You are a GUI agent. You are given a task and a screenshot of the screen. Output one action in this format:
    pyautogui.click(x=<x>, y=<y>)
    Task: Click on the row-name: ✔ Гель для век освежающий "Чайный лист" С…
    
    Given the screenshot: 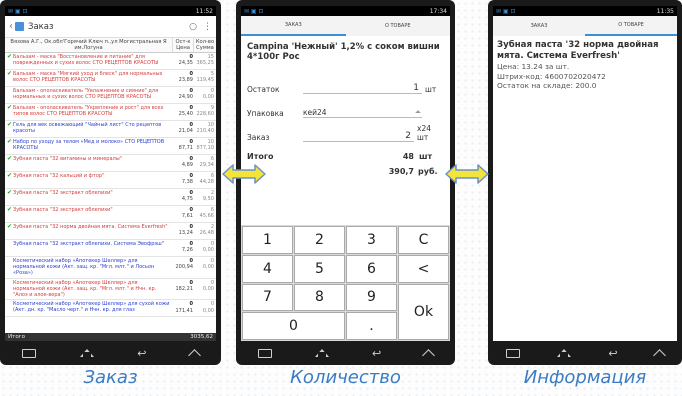 What is the action you would take?
    pyautogui.click(x=89, y=128)
    